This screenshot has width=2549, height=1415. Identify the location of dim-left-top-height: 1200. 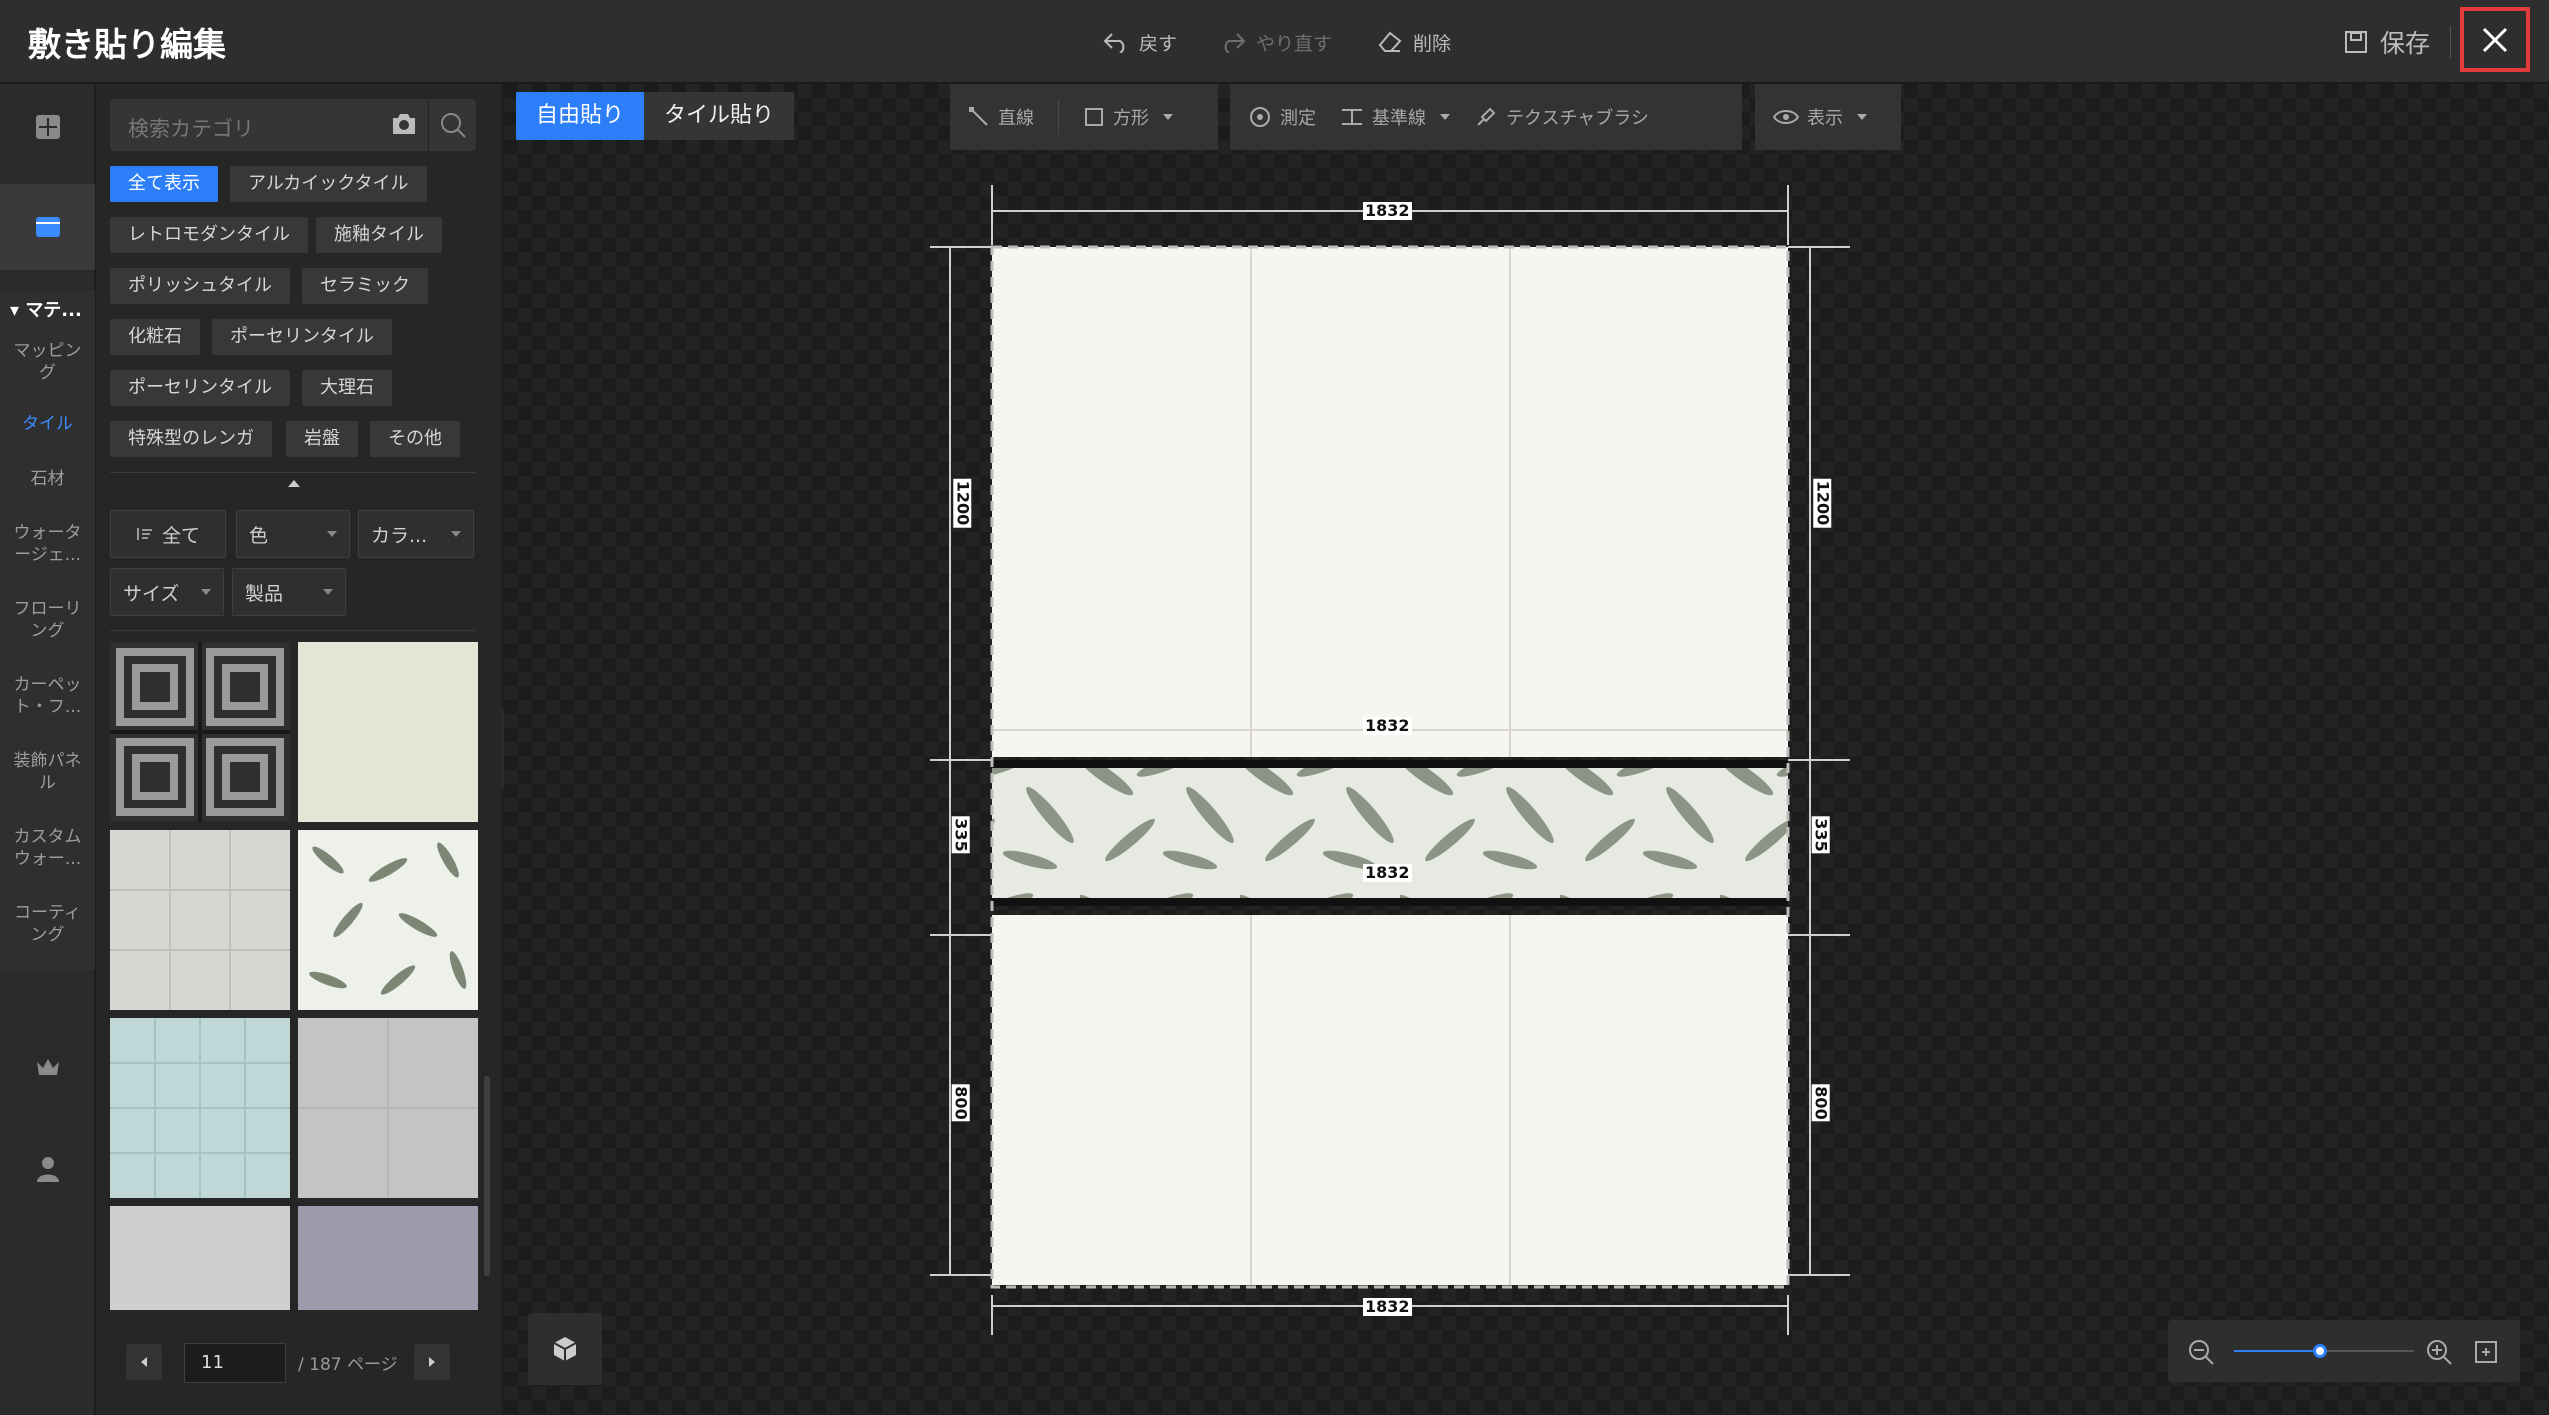
(963, 503).